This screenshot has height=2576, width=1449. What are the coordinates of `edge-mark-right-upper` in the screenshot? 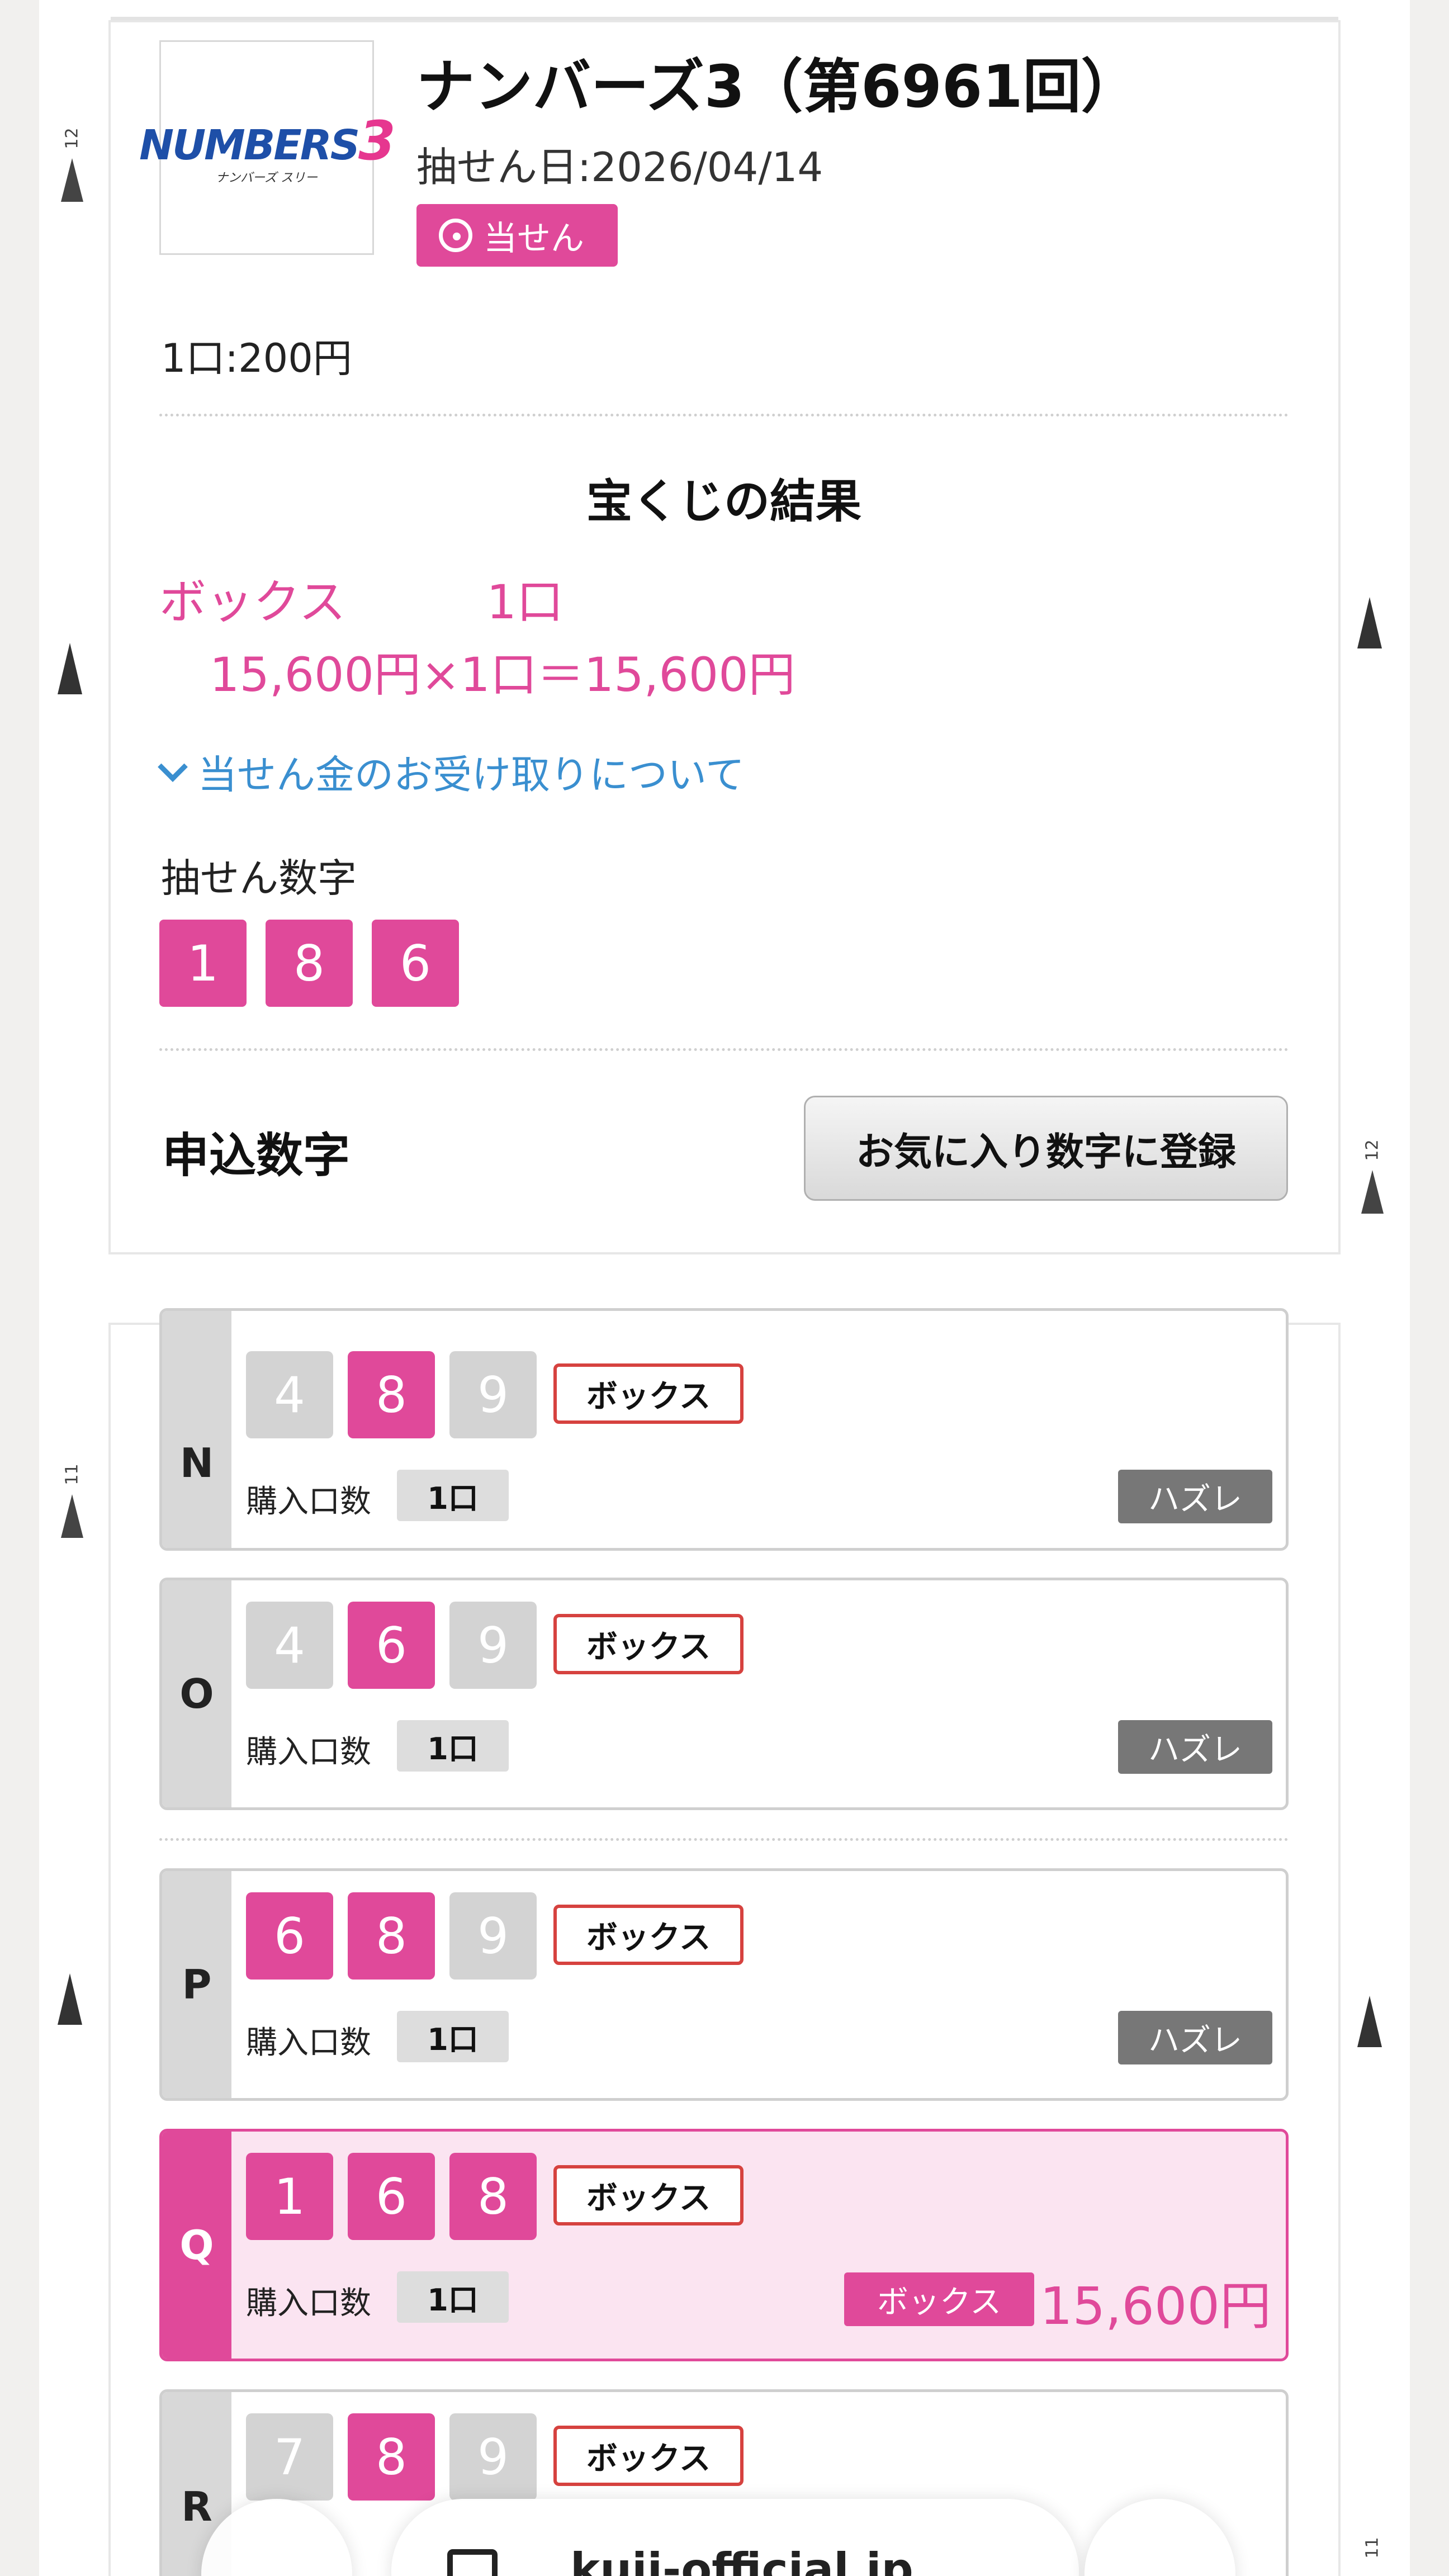 It's located at (1369, 622).